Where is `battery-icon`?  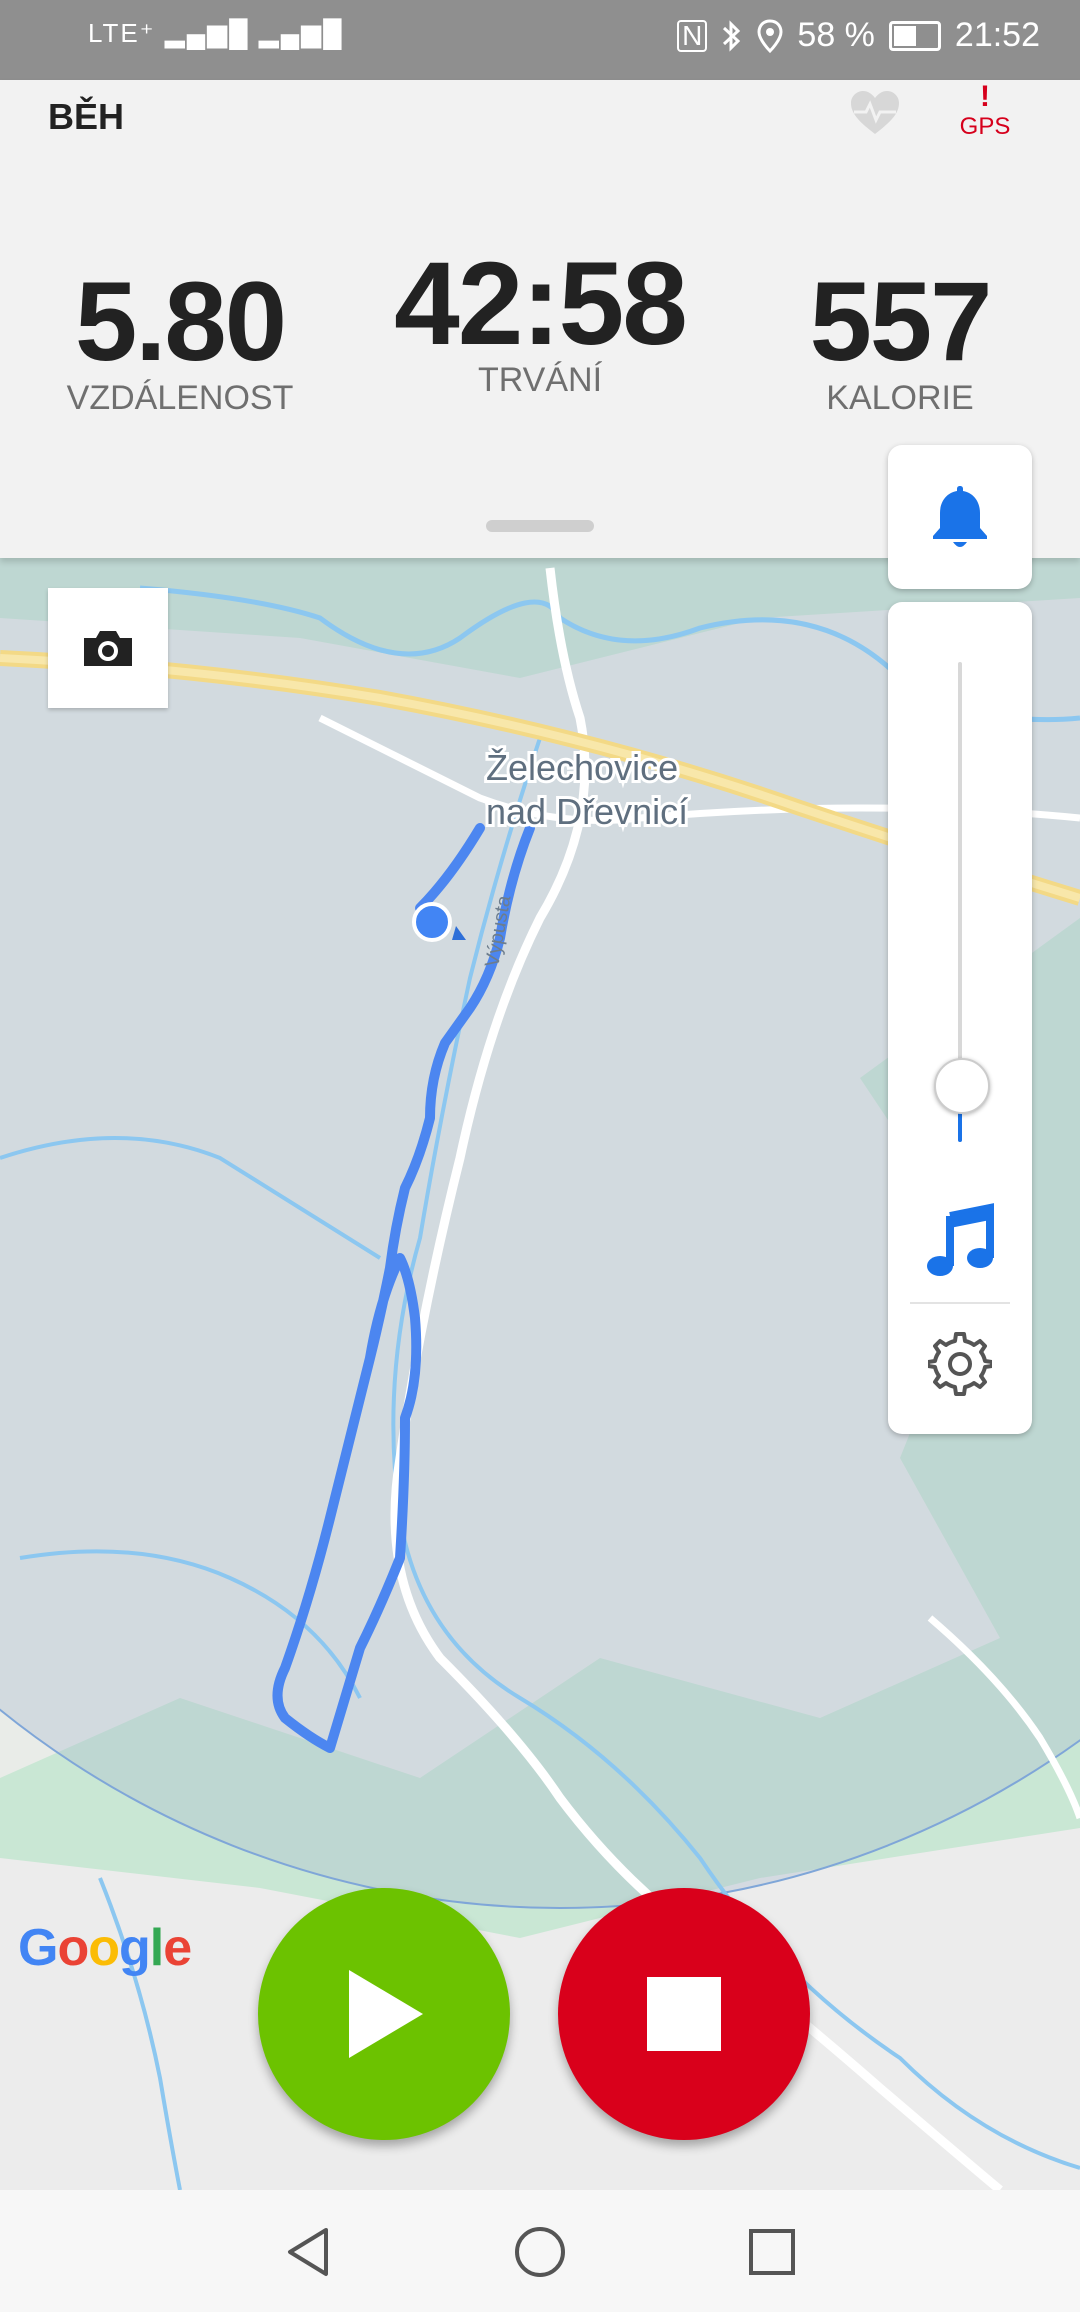 battery-icon is located at coordinates (914, 35).